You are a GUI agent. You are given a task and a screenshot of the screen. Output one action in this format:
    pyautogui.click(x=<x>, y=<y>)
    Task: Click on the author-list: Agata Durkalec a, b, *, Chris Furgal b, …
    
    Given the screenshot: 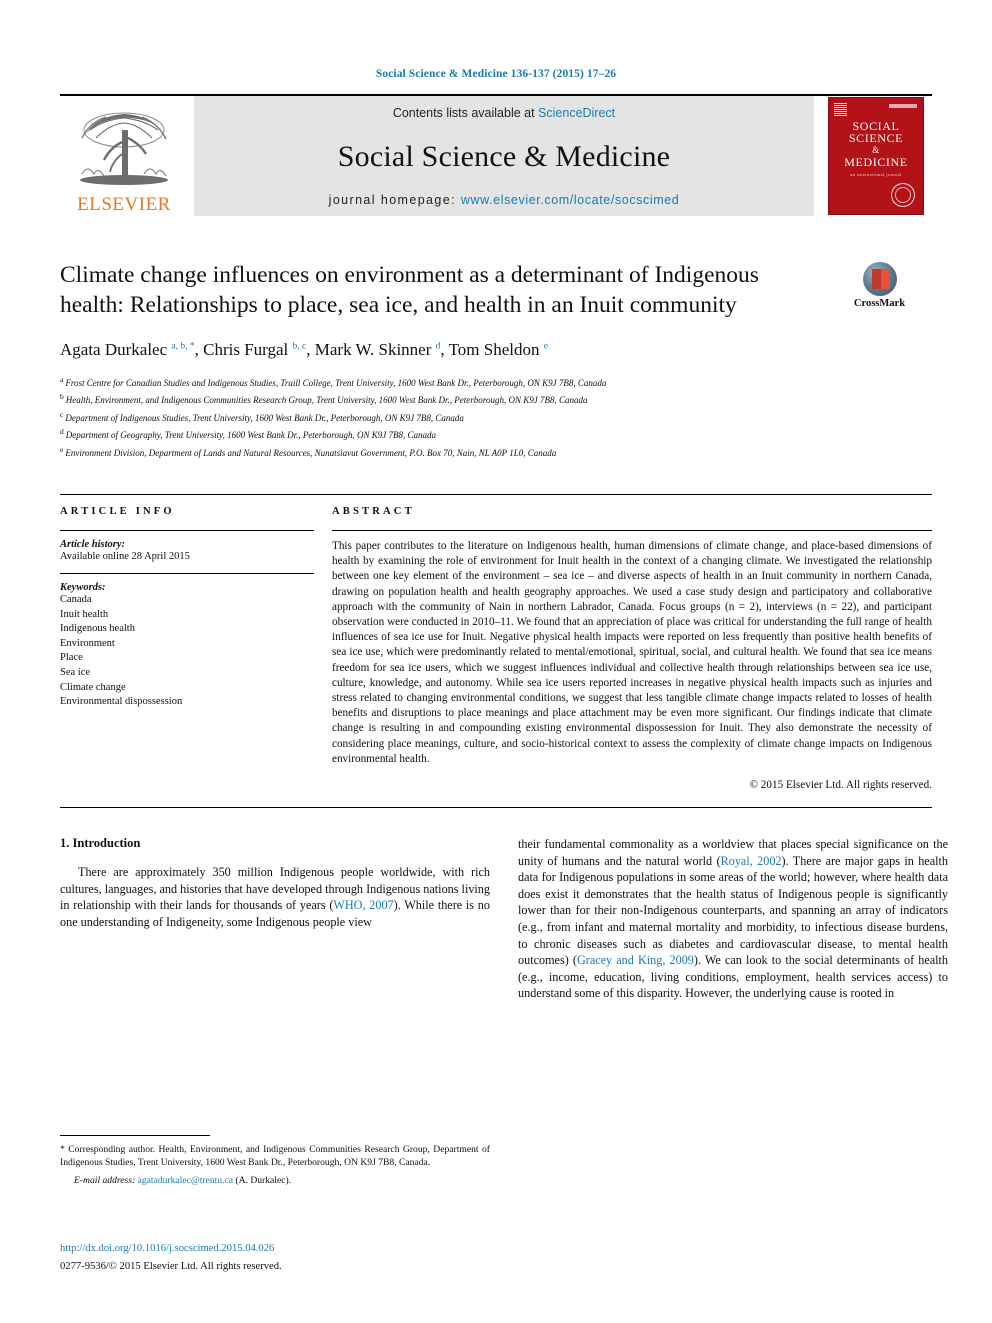 What is the action you would take?
    pyautogui.click(x=496, y=350)
    